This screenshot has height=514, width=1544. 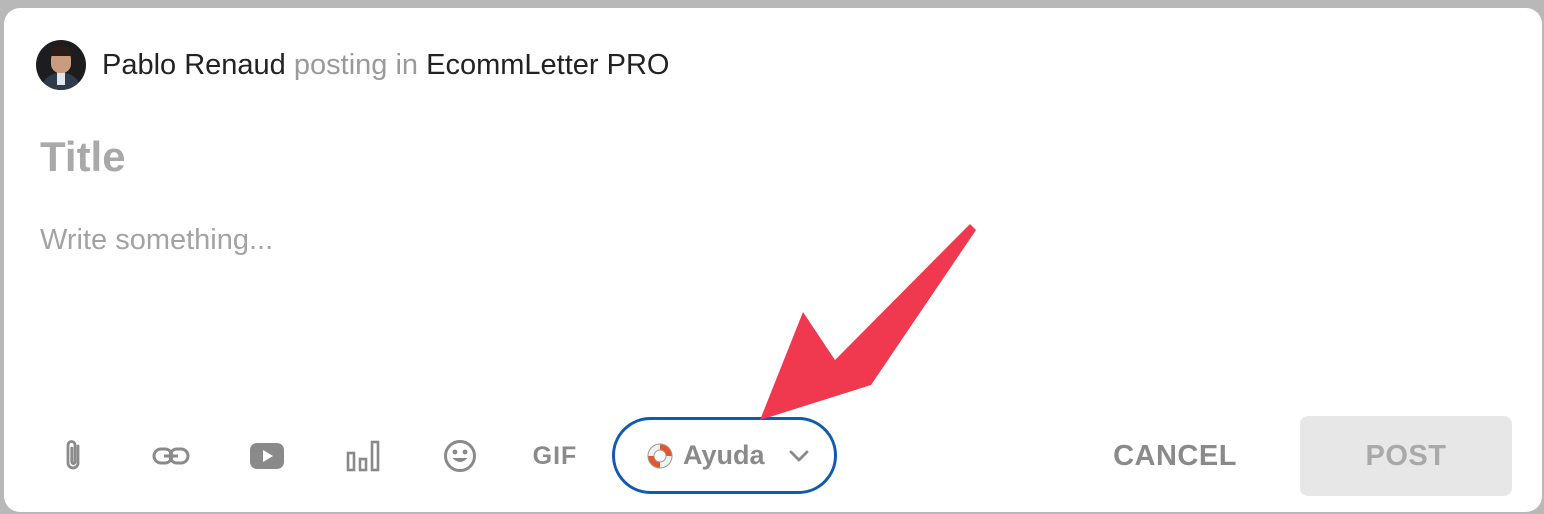 I want to click on poll-chart-icon, so click(x=363, y=456).